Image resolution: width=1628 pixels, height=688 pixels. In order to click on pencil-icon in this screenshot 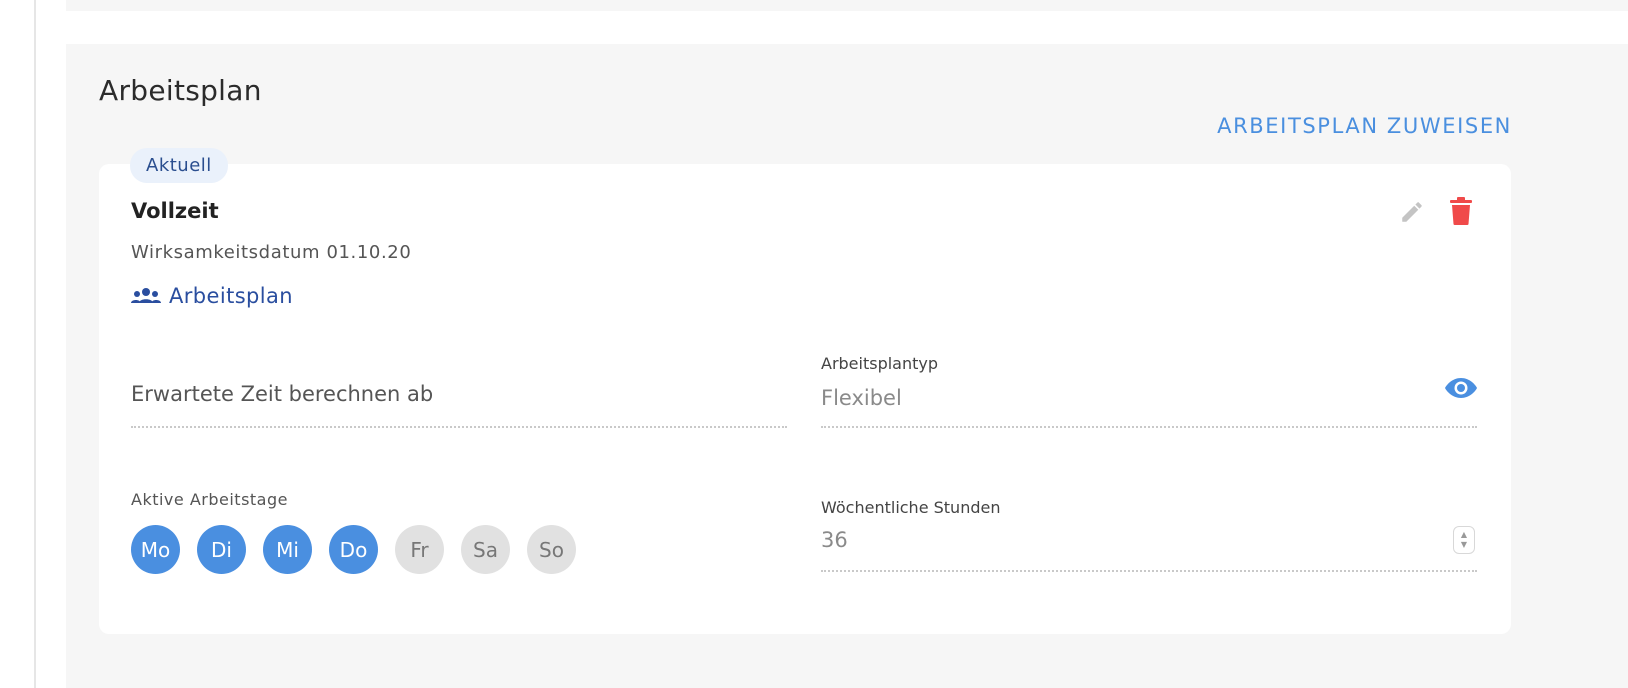, I will do `click(1412, 212)`.